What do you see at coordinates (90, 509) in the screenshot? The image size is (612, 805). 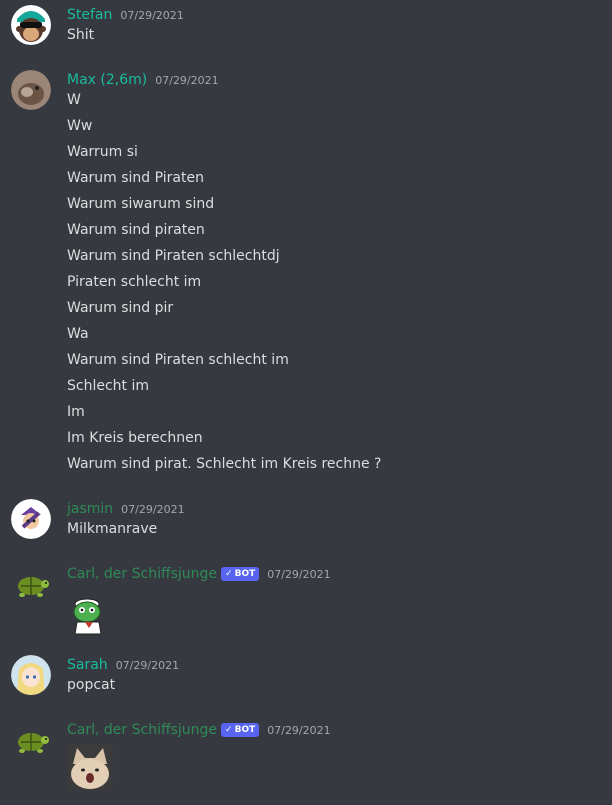 I see `username: jasmin` at bounding box center [90, 509].